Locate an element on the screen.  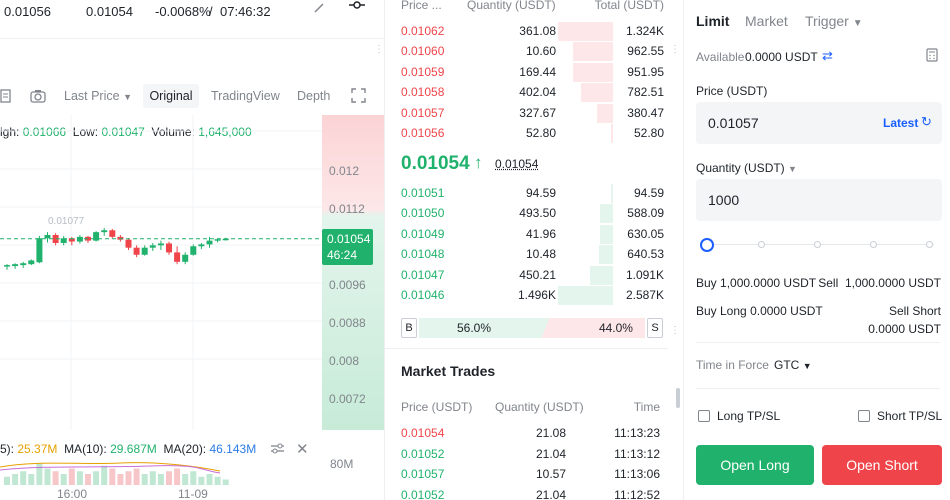
bid-row: 0.01048 10.48 640.53 is located at coordinates (526, 255).